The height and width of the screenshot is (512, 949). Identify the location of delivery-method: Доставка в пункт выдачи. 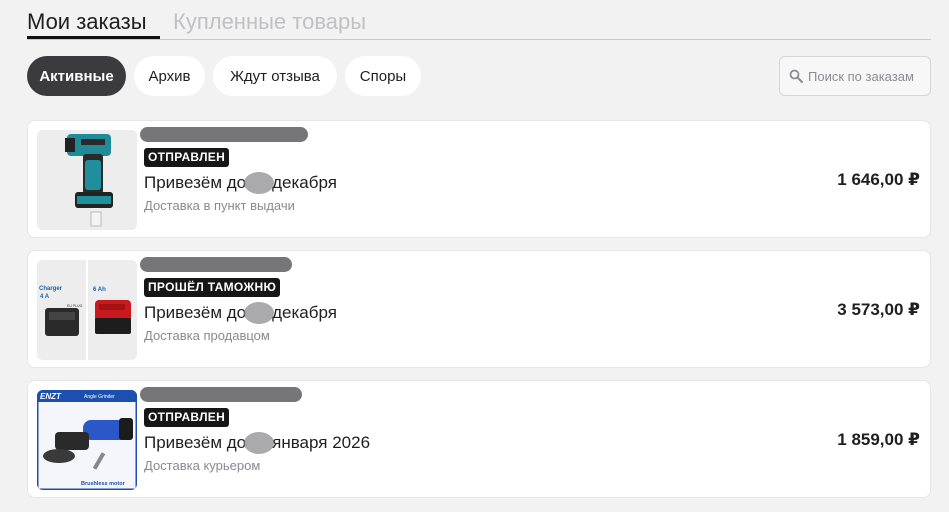
(219, 205).